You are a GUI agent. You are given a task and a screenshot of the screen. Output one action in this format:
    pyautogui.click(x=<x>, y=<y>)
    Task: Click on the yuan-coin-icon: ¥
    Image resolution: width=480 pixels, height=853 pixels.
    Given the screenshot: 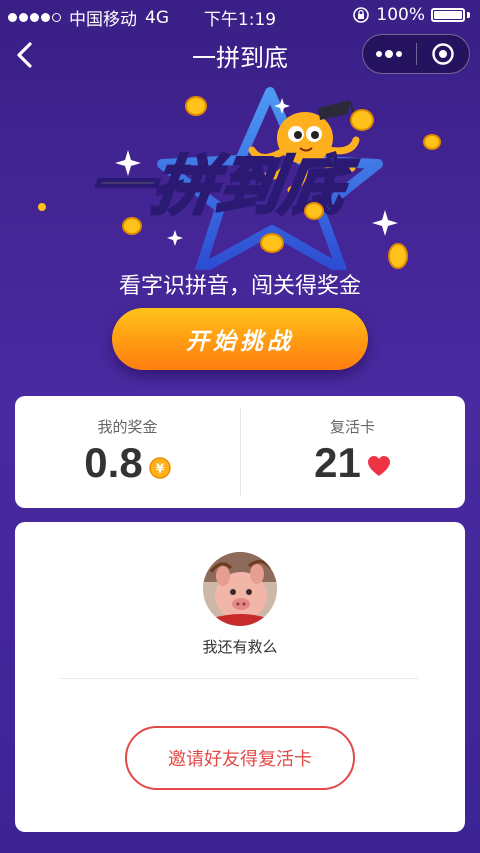 What is the action you would take?
    pyautogui.click(x=159, y=468)
    